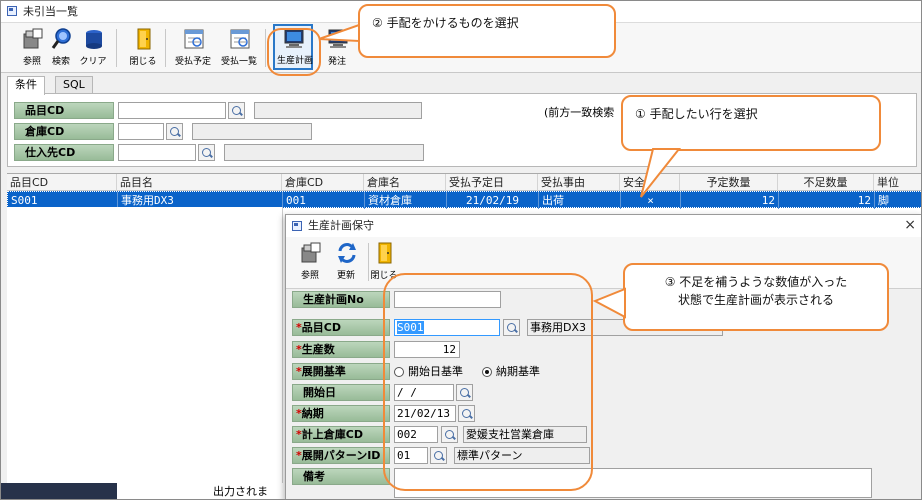 Image resolution: width=922 pixels, height=500 pixels. What do you see at coordinates (609, 303) in the screenshot?
I see `pointer-step3` at bounding box center [609, 303].